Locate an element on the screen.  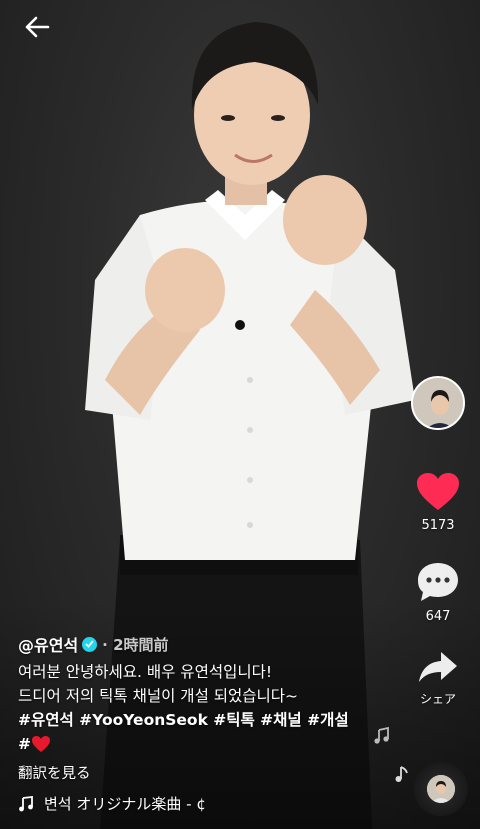
share-arrow-icon is located at coordinates (438, 667).